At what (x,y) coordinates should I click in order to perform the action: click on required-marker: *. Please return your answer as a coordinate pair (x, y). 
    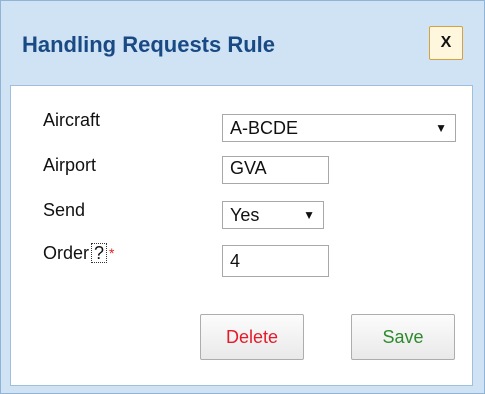
    Looking at the image, I should click on (112, 253).